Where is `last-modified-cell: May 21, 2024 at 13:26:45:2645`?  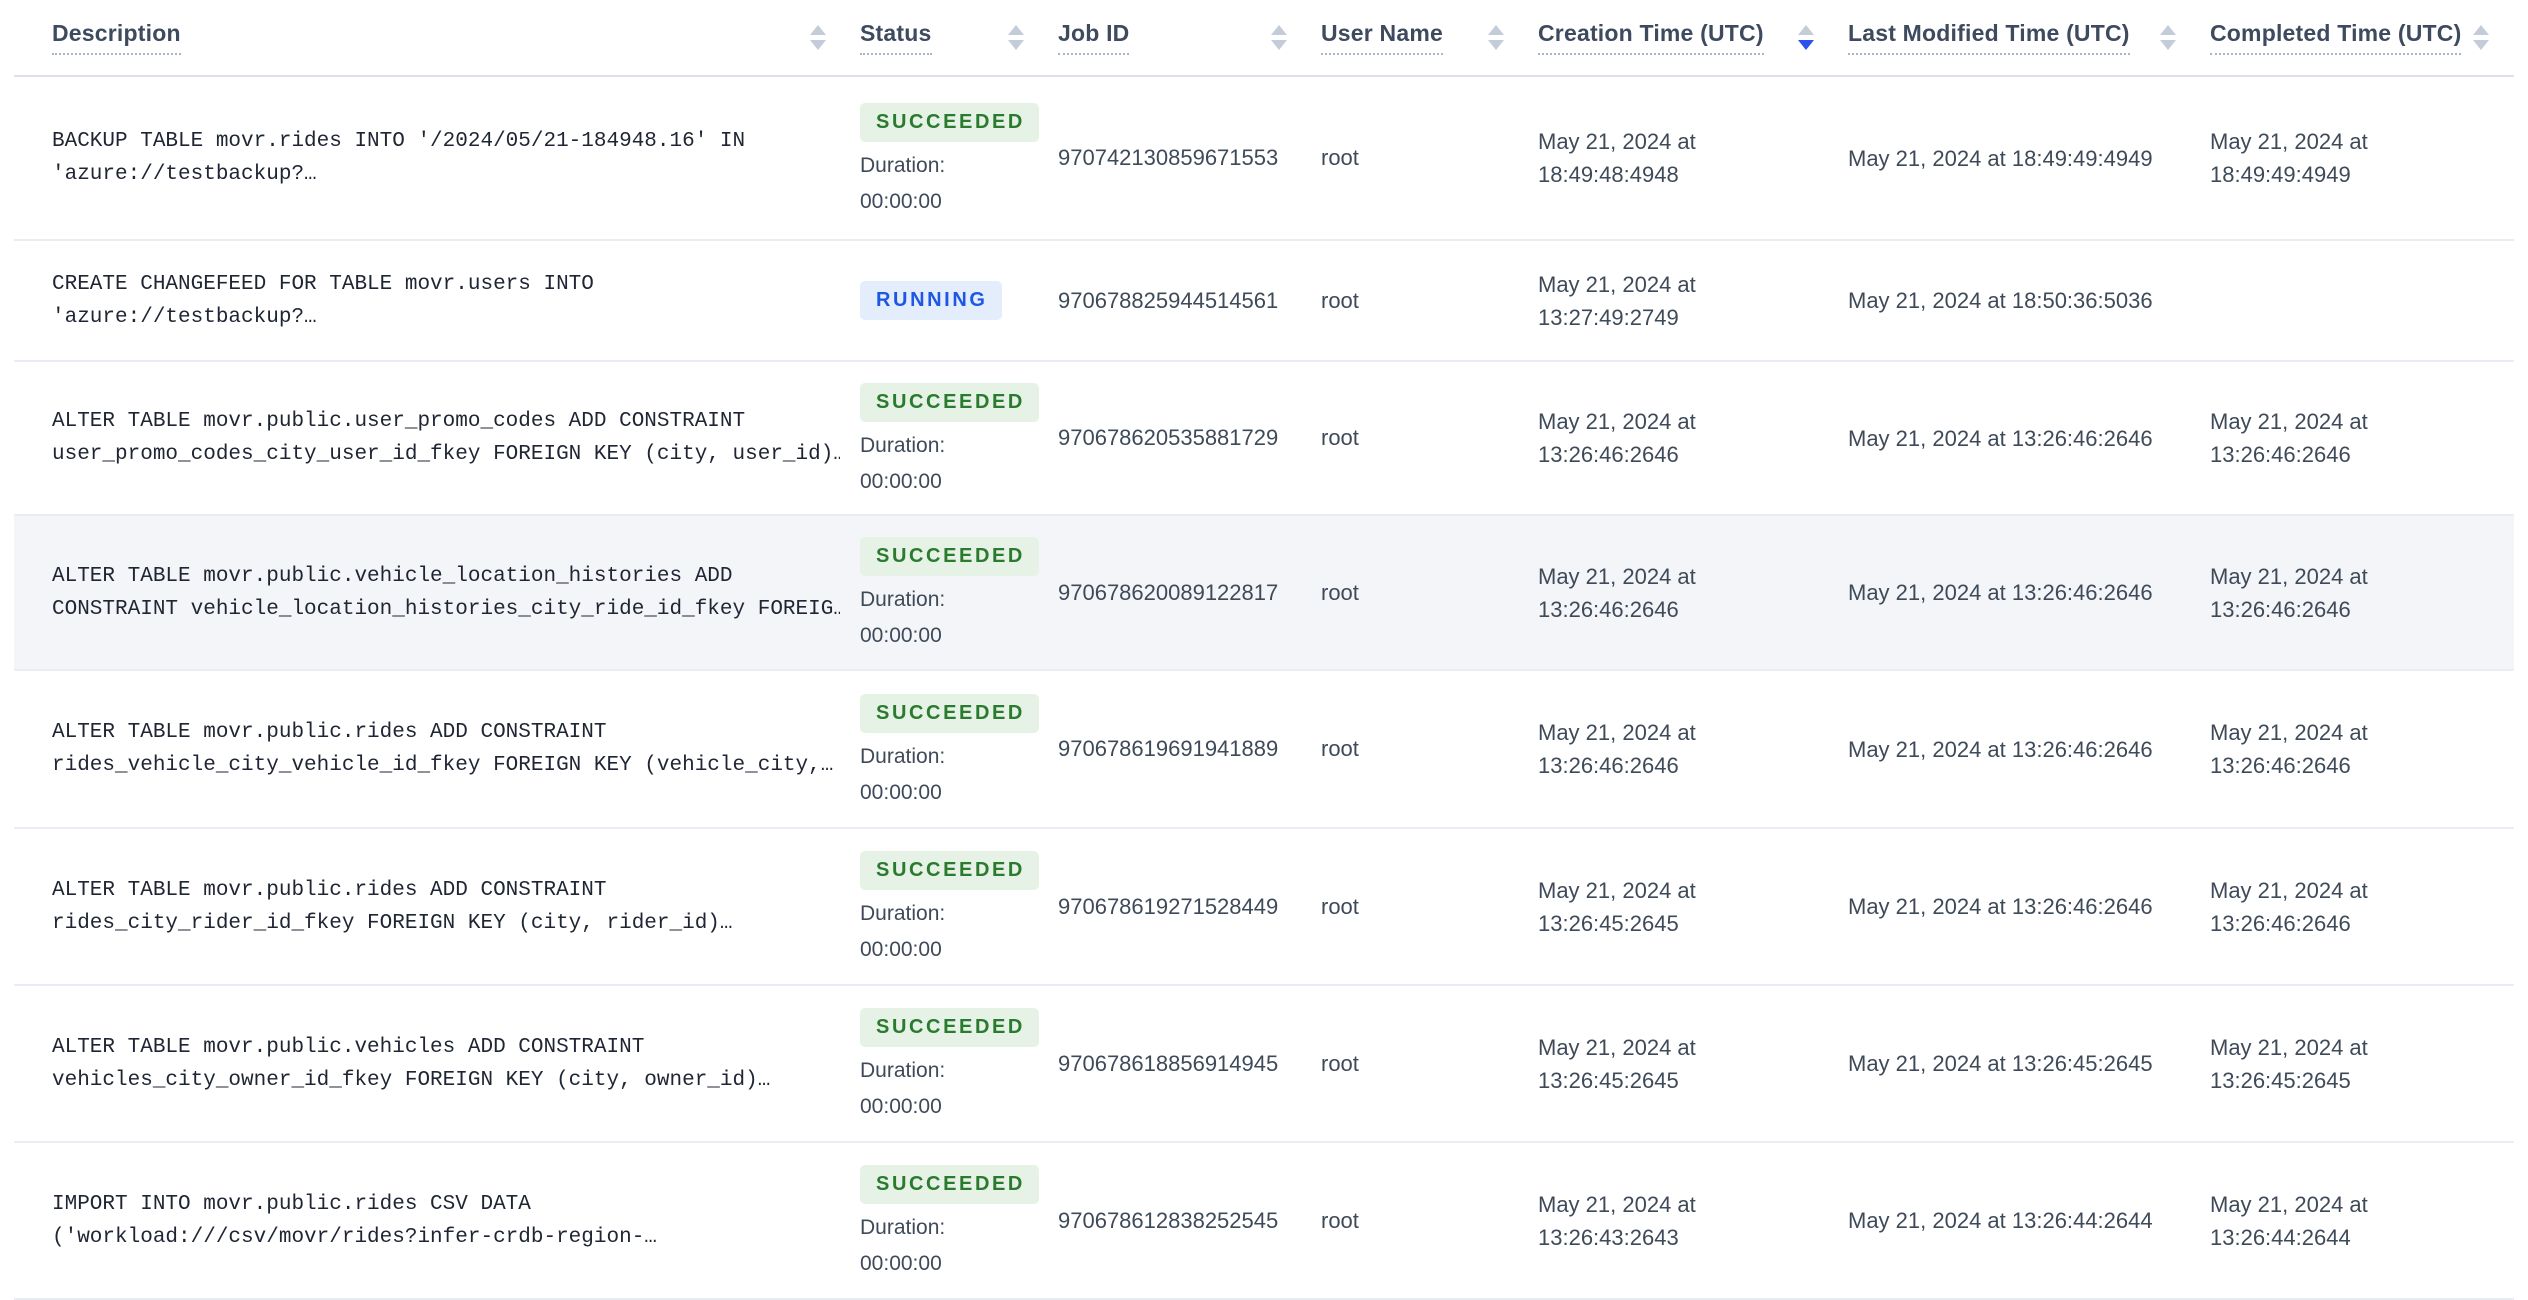
last-modified-cell: May 21, 2024 at 13:26:45:2645 is located at coordinates (2029, 1064).